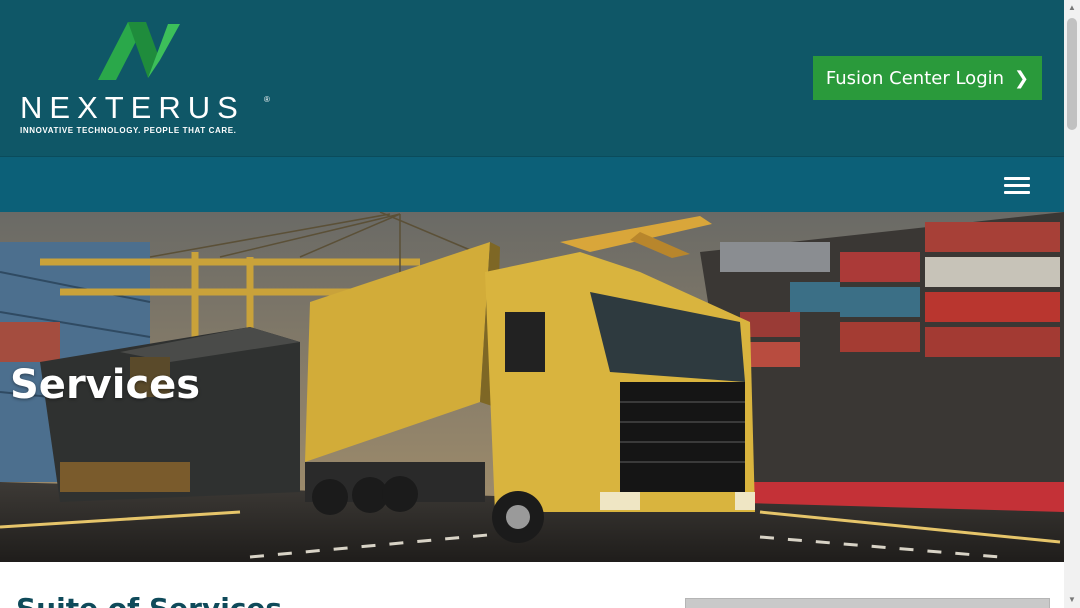  Describe the element at coordinates (915, 78) in the screenshot. I see `login-button-label: Fusion Center Login` at that location.